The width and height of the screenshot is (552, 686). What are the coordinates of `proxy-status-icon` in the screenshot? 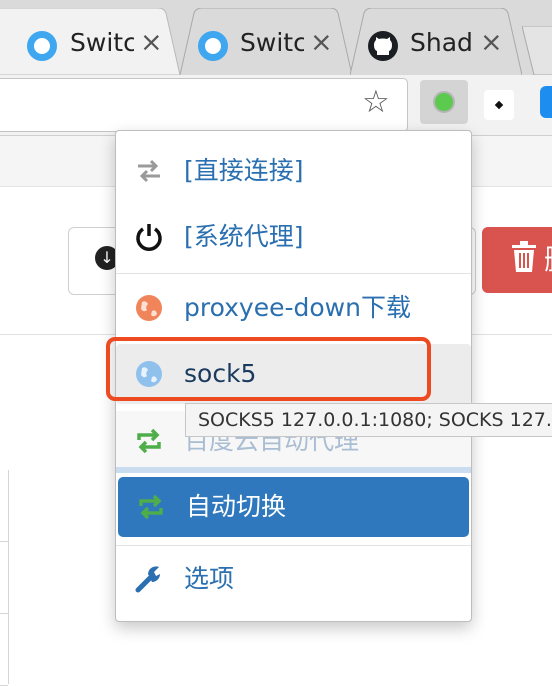 It's located at (444, 102).